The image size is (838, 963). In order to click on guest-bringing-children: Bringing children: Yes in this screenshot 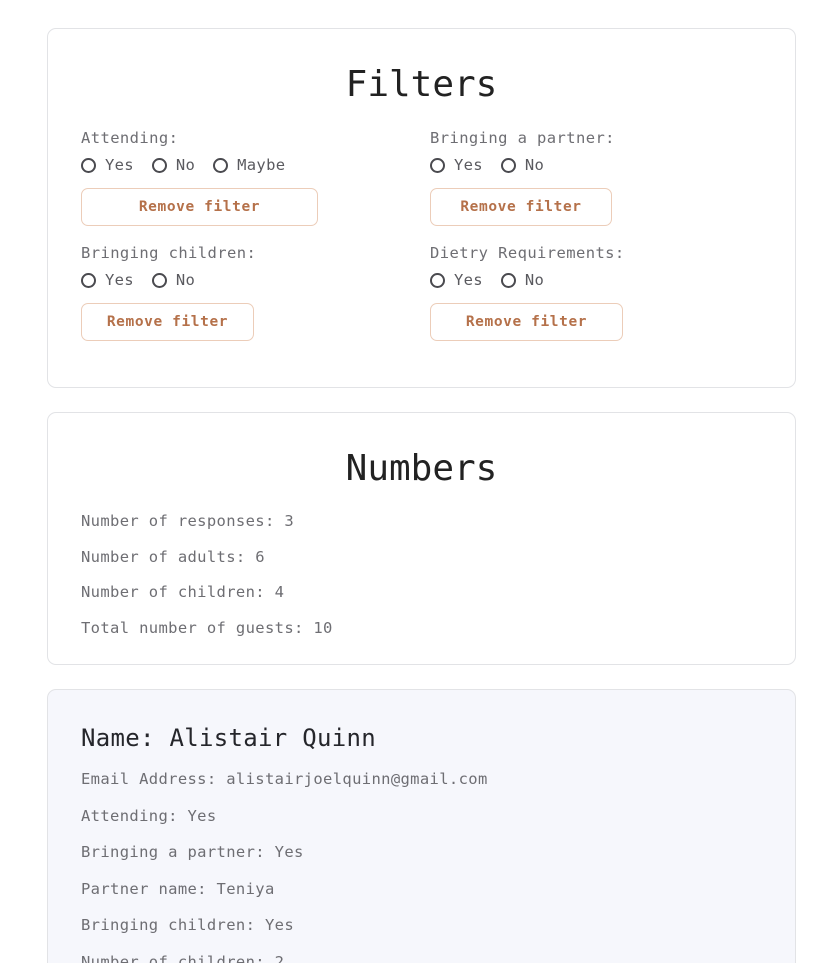, I will do `click(187, 925)`.